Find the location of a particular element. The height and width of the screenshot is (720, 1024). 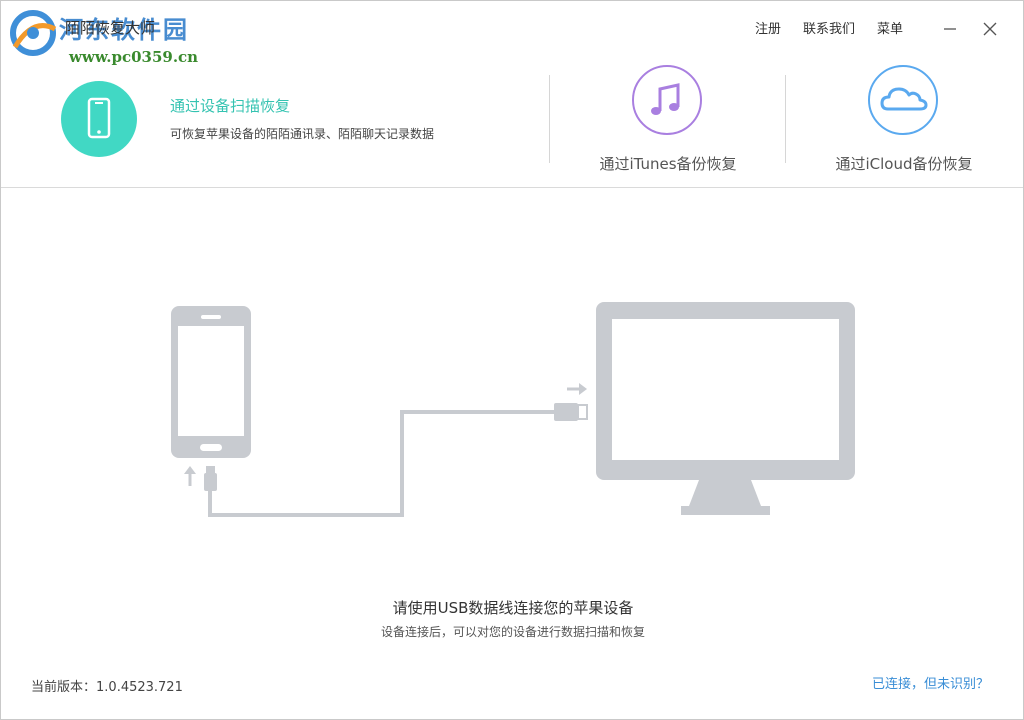

version-info: 当前版本：1.0.4523.721 is located at coordinates (107, 685).